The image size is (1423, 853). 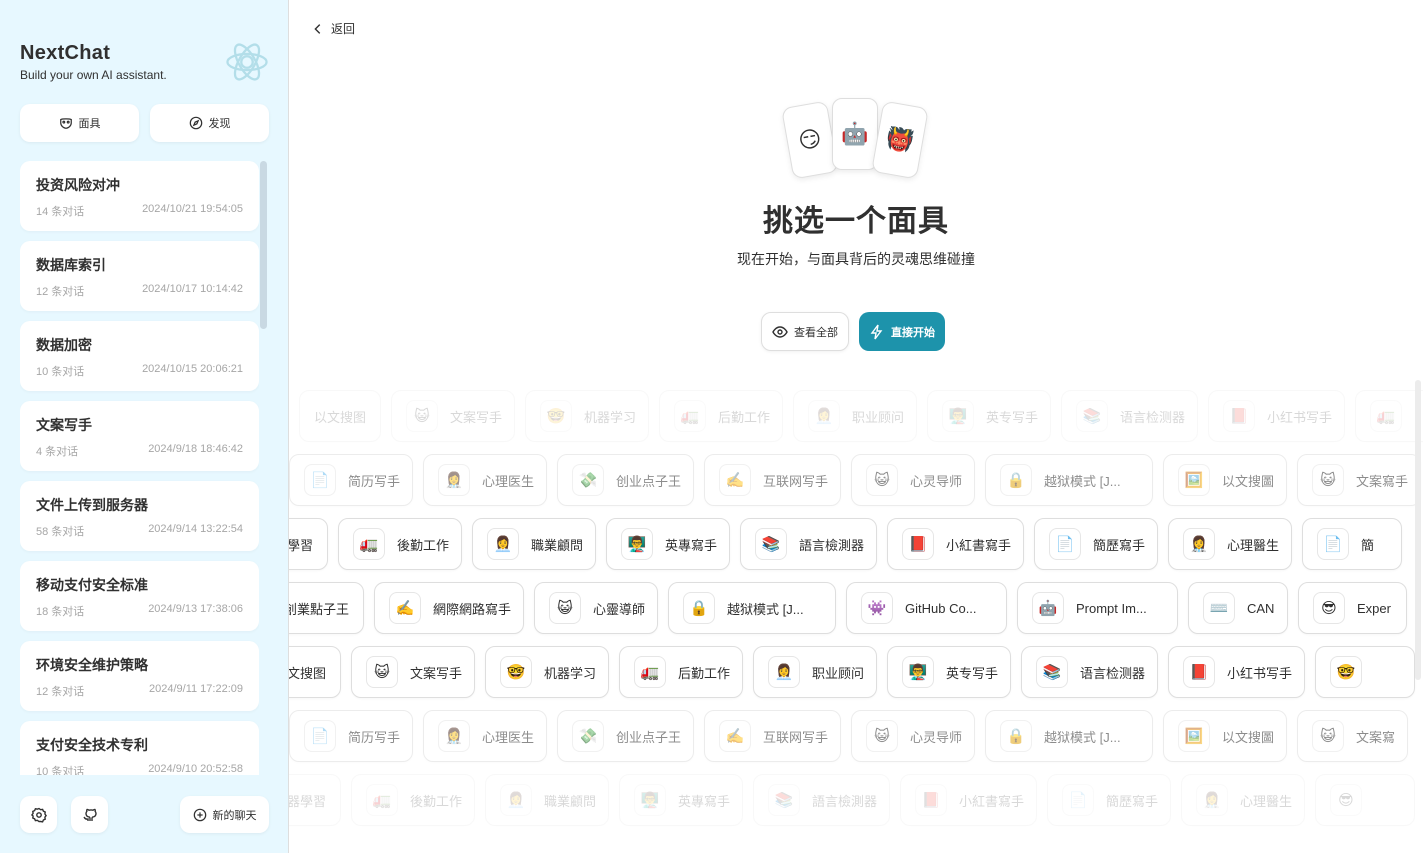 What do you see at coordinates (224, 814) in the screenshot?
I see `new-chat-button: 新的聊天` at bounding box center [224, 814].